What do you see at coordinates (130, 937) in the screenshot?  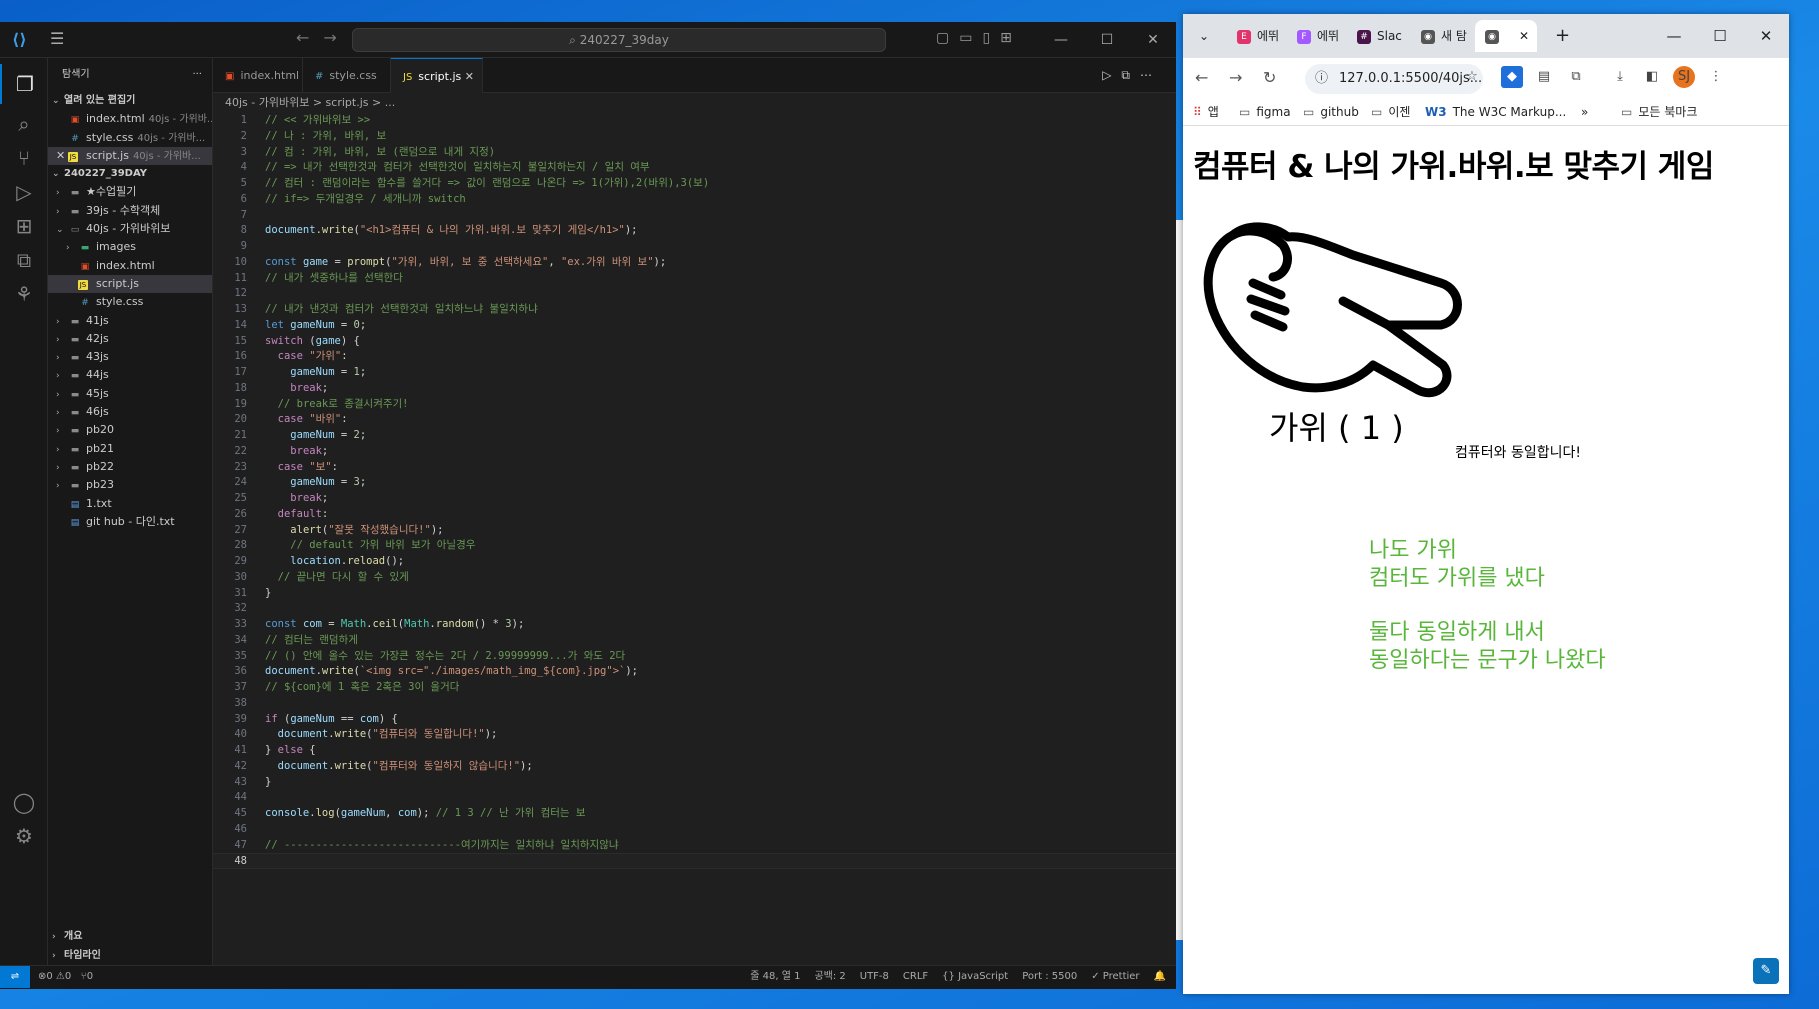 I see `outline-section: › 개요` at bounding box center [130, 937].